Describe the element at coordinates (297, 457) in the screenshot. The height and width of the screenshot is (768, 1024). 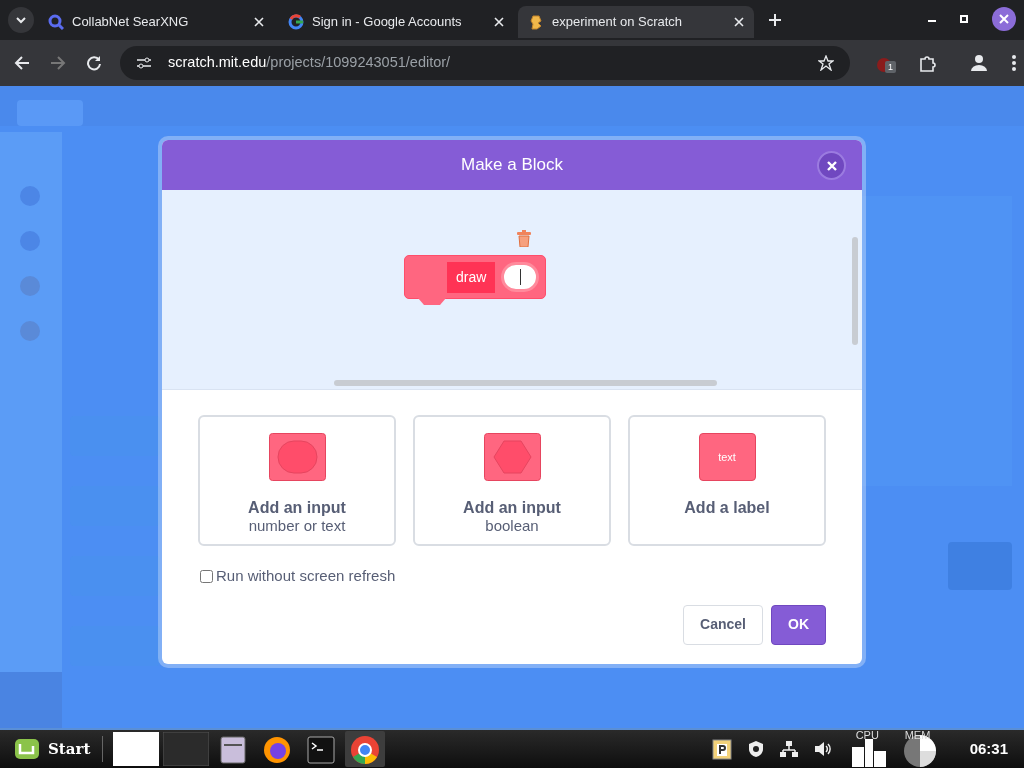
I see `round-input-icon` at that location.